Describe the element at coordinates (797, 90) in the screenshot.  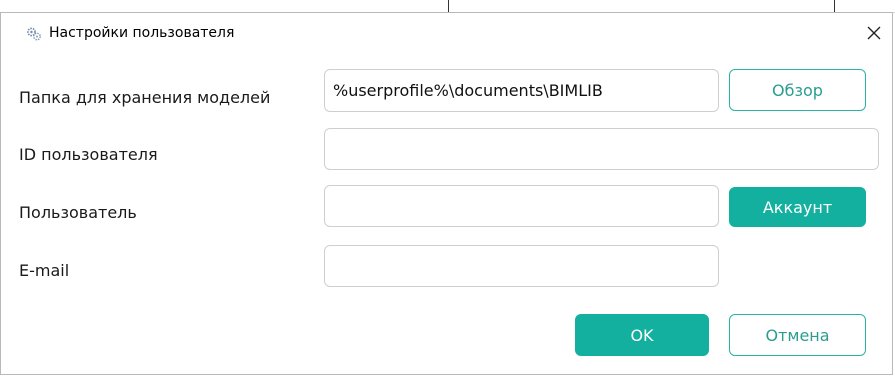
I see `browse-button: Обзор` at that location.